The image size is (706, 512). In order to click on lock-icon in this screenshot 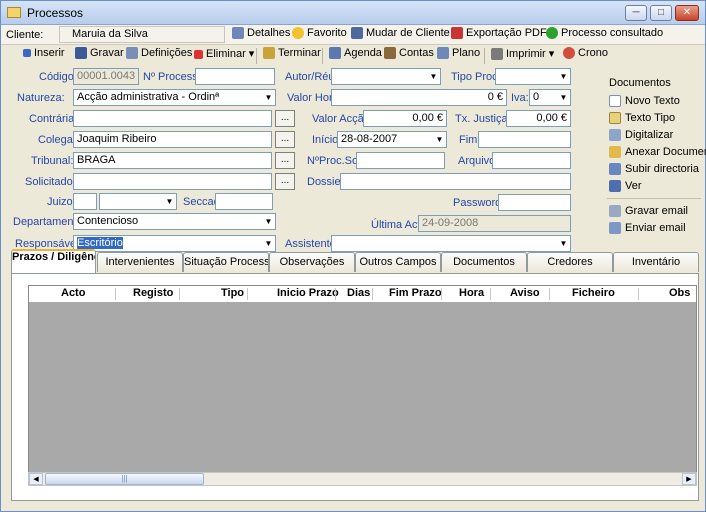, I will do `click(269, 53)`.